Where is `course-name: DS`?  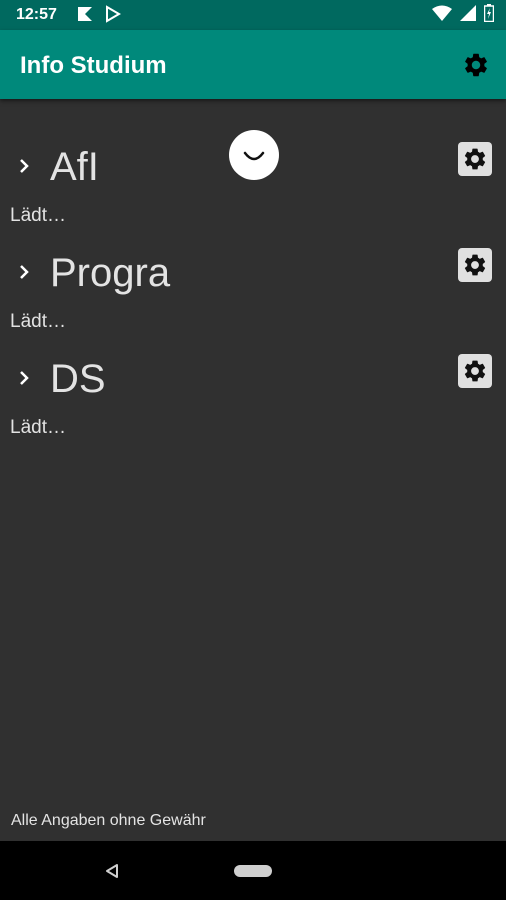 course-name: DS is located at coordinates (78, 379).